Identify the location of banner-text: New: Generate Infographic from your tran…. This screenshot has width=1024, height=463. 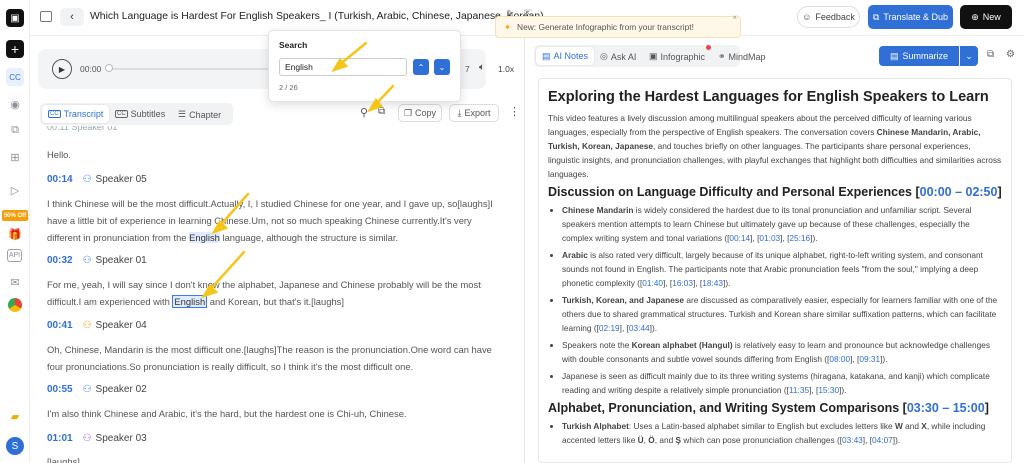
(605, 27).